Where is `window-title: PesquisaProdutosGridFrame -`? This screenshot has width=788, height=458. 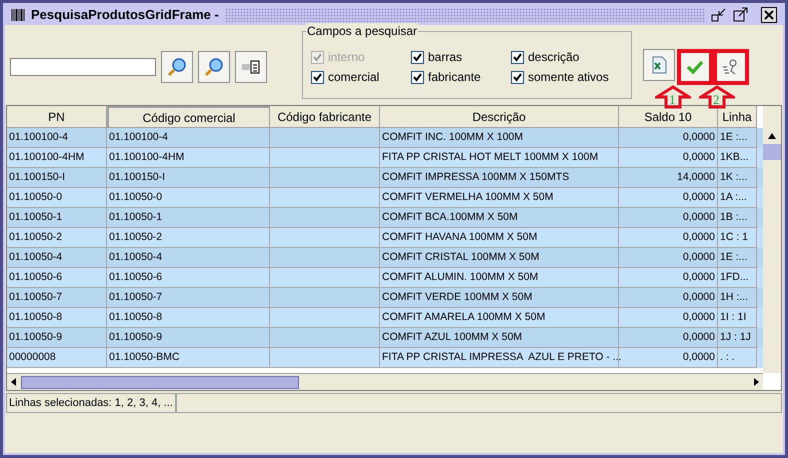 window-title: PesquisaProdutosGridFrame - is located at coordinates (125, 15).